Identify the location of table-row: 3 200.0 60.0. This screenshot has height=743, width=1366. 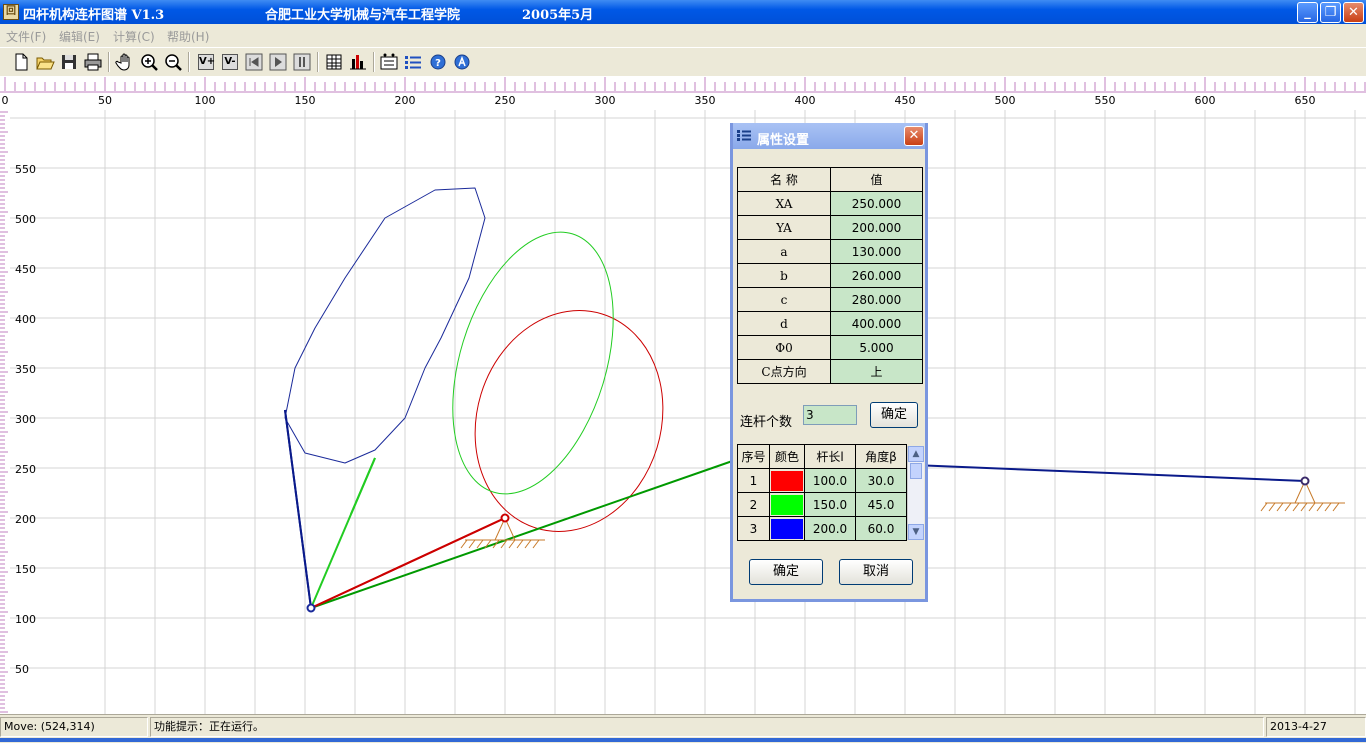
(822, 528).